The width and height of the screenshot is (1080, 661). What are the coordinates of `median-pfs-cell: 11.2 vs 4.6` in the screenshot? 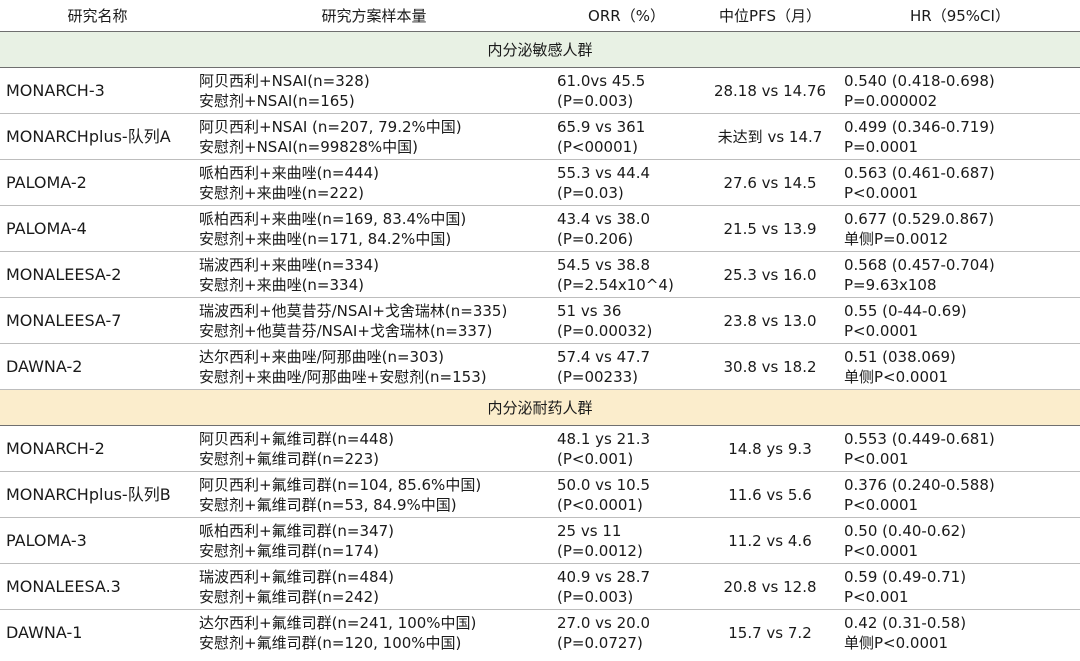 It's located at (770, 540).